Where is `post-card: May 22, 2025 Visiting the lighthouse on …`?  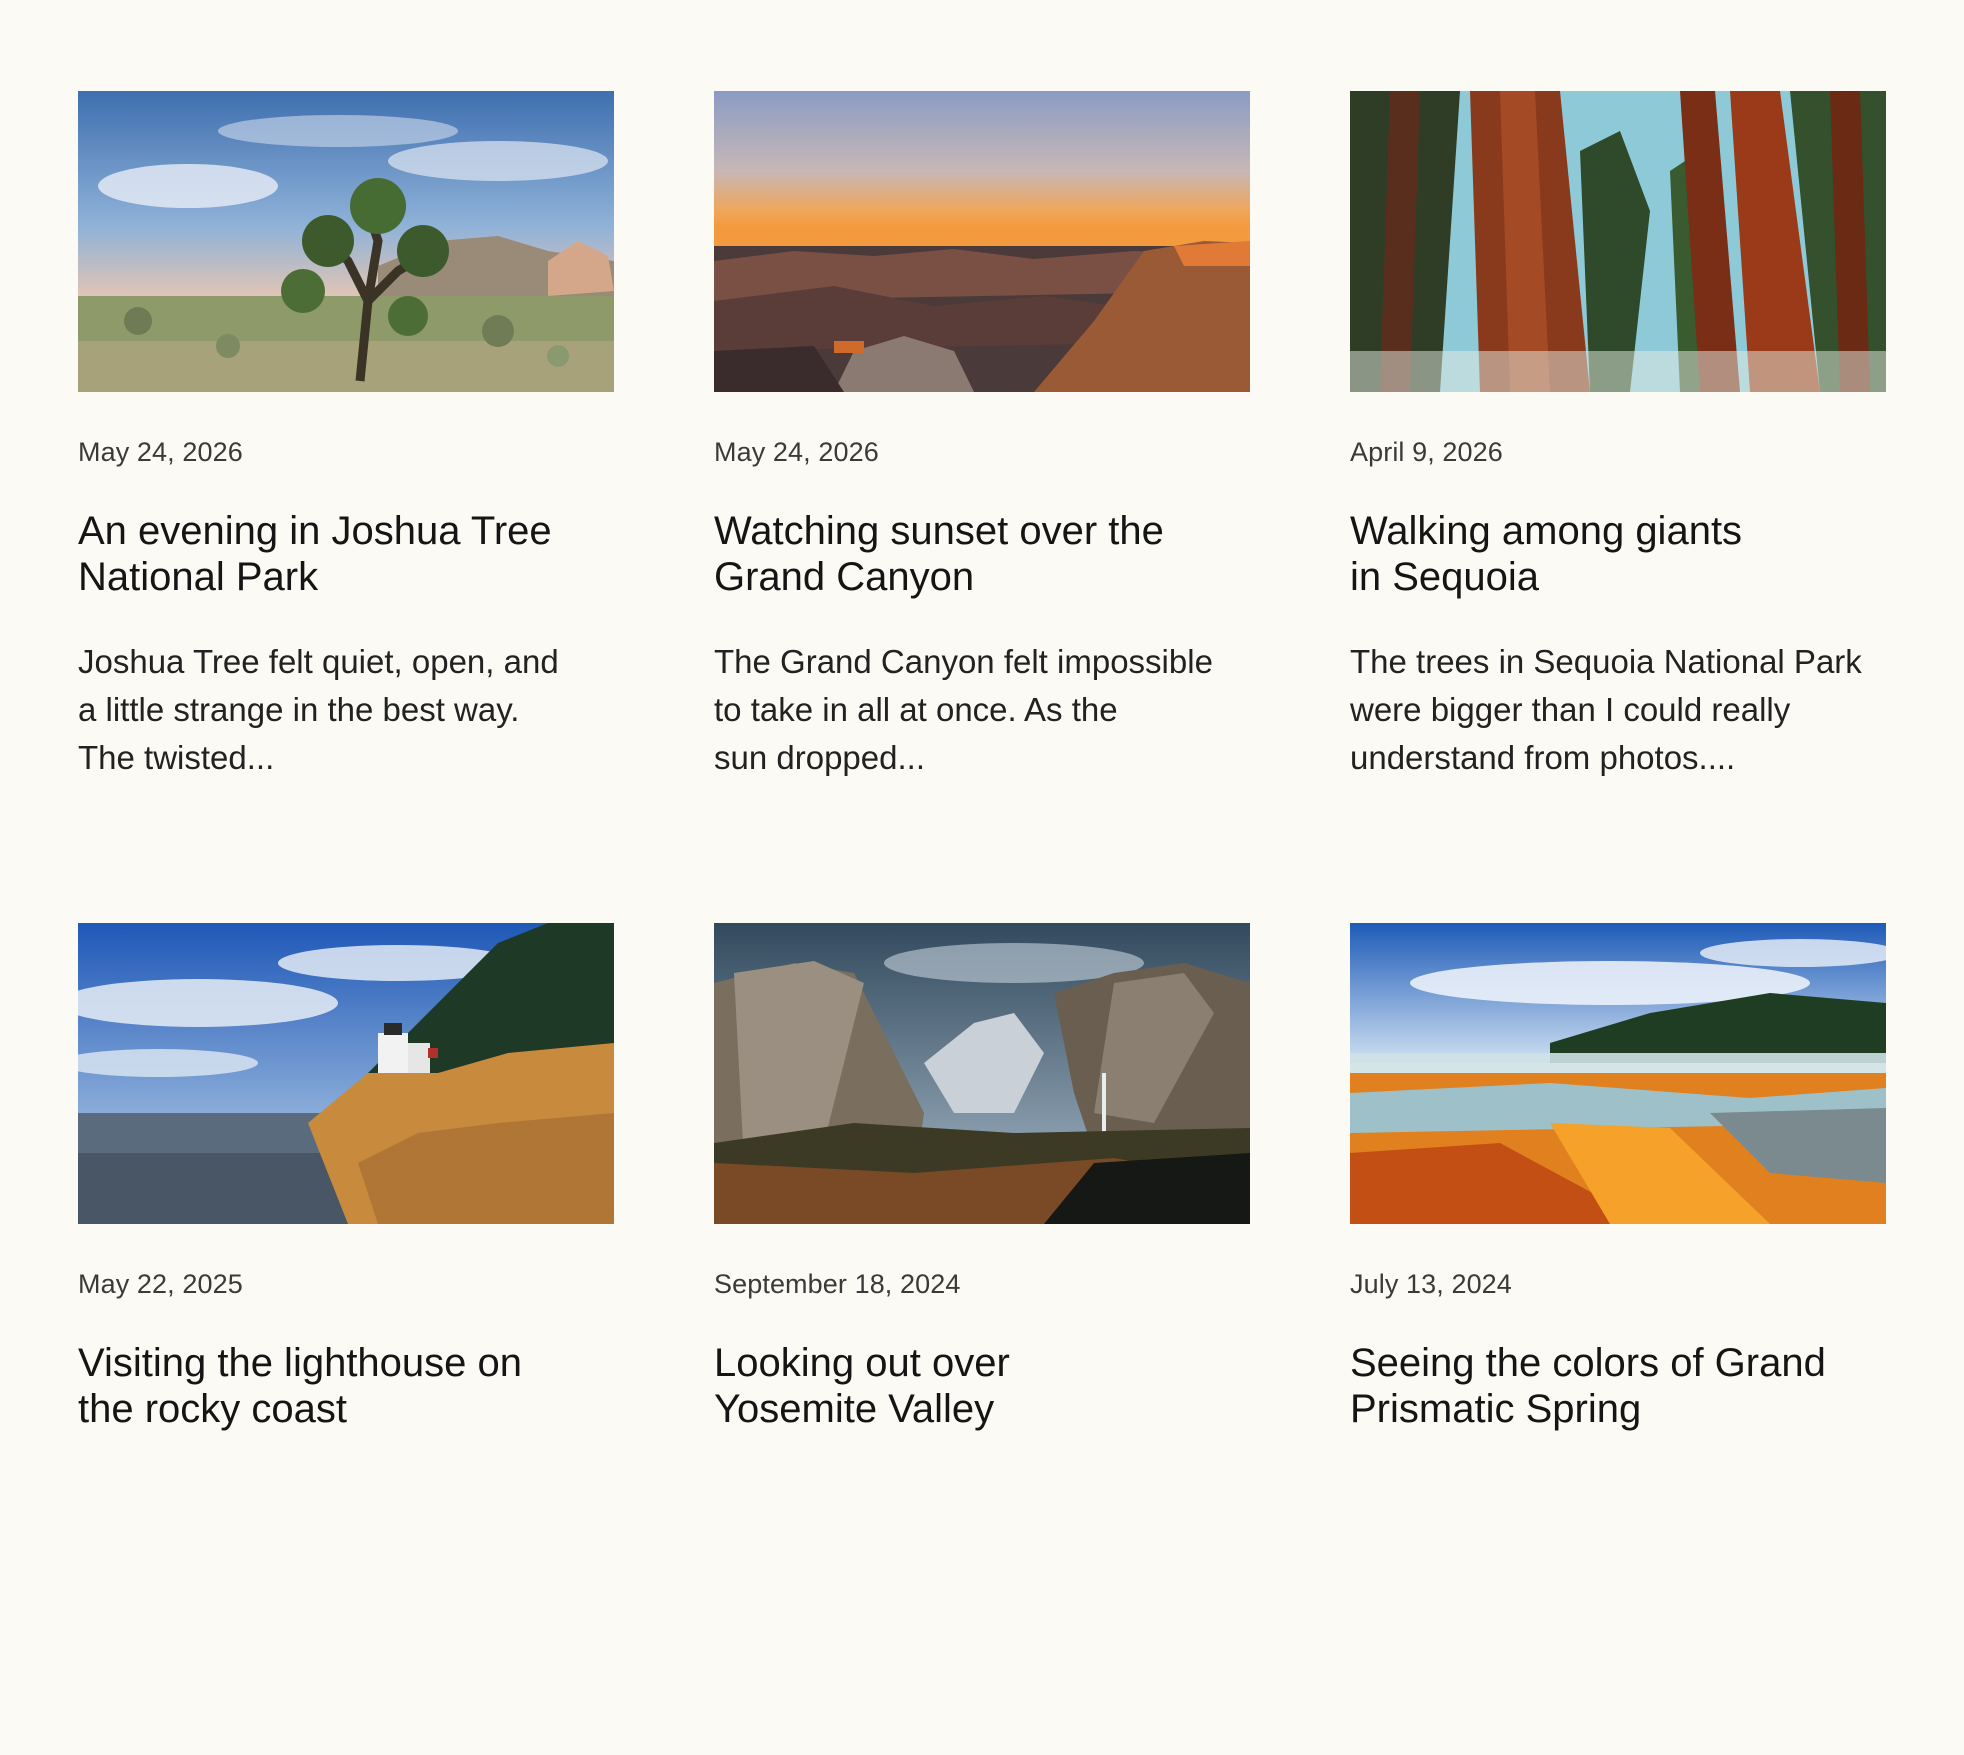
post-card: May 22, 2025 Visiting the lighthouse on … is located at coordinates (346, 1339).